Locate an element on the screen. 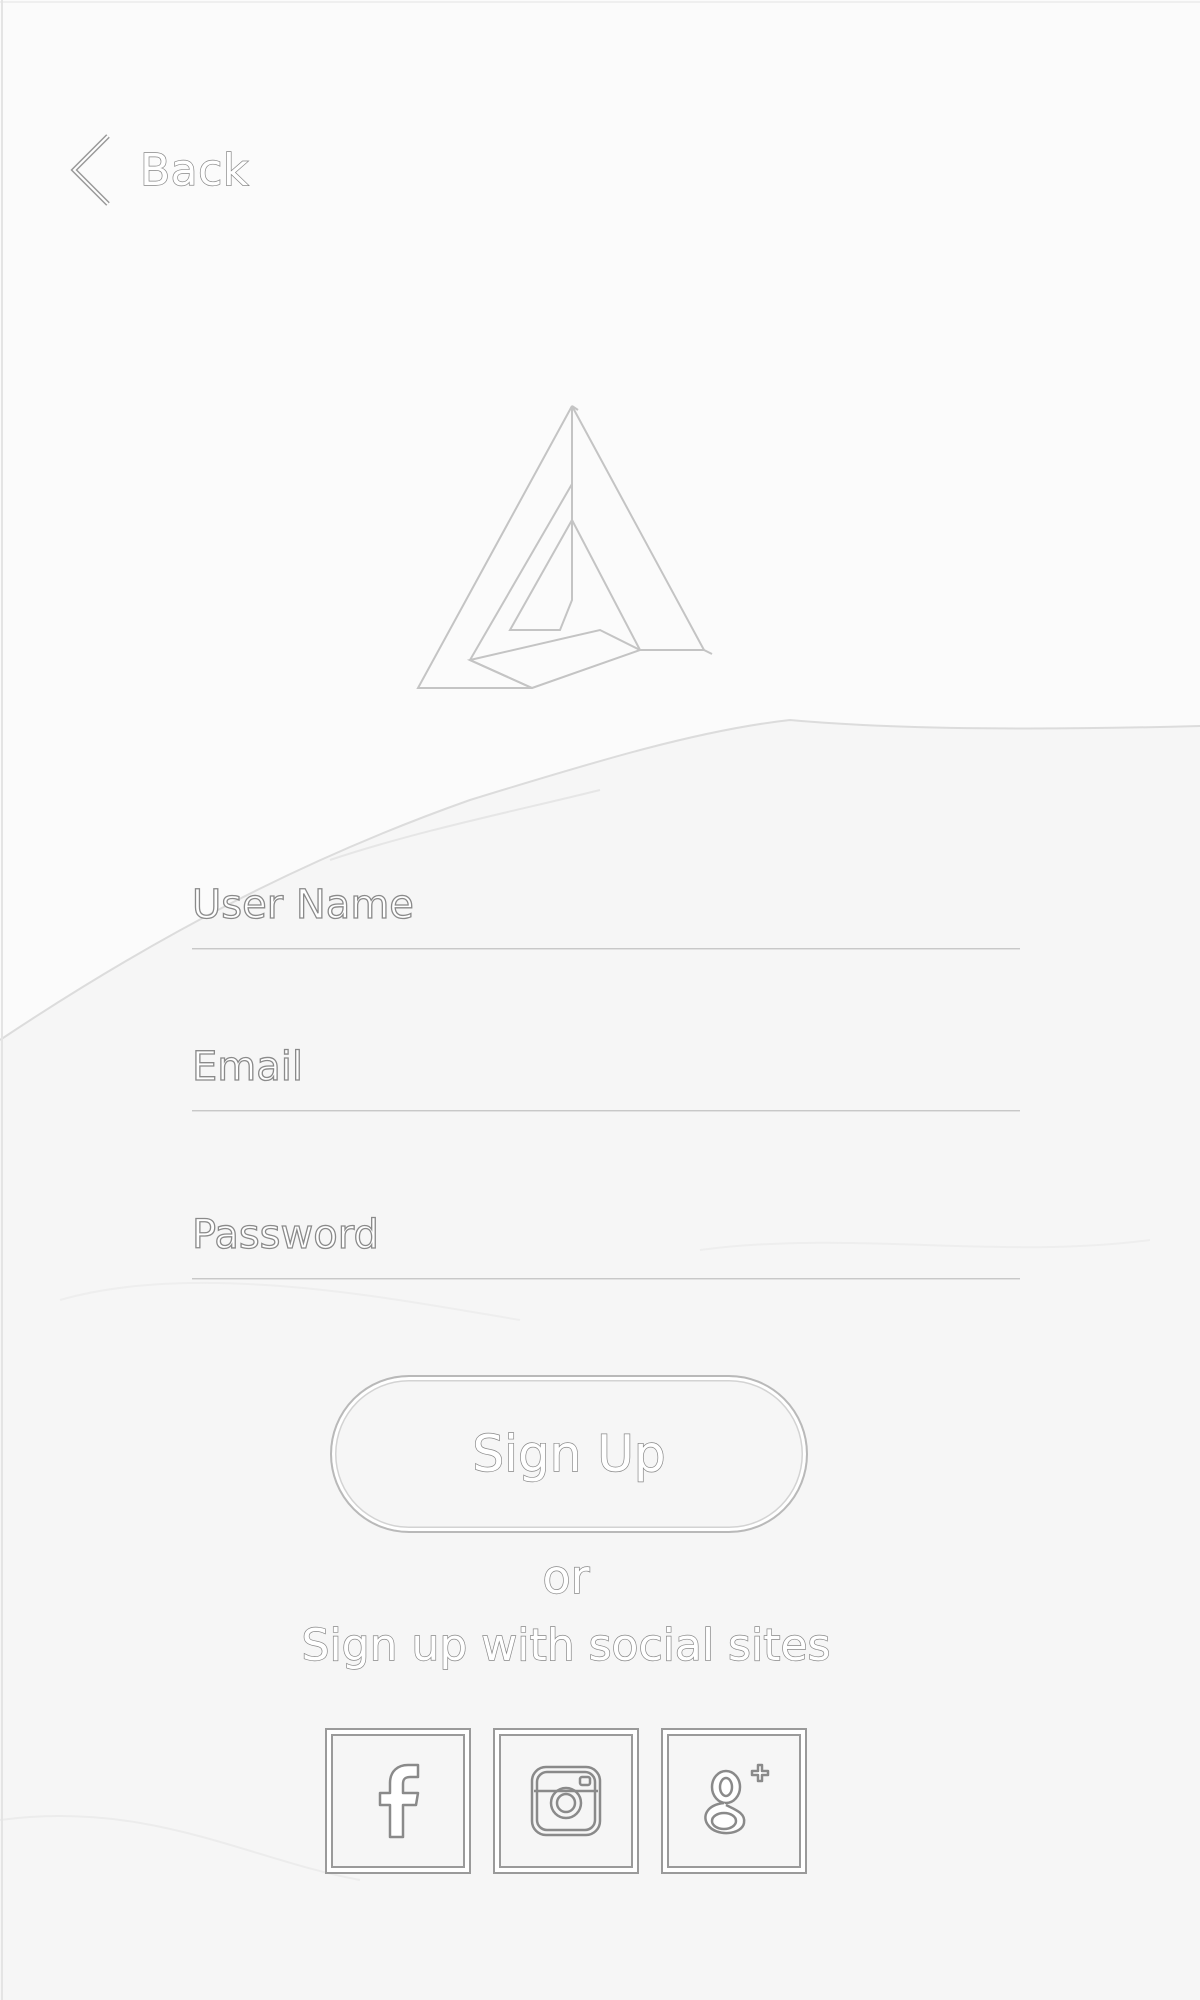 The width and height of the screenshot is (1200, 2000). social-signup-caption: Sign up with social sites is located at coordinates (566, 1645).